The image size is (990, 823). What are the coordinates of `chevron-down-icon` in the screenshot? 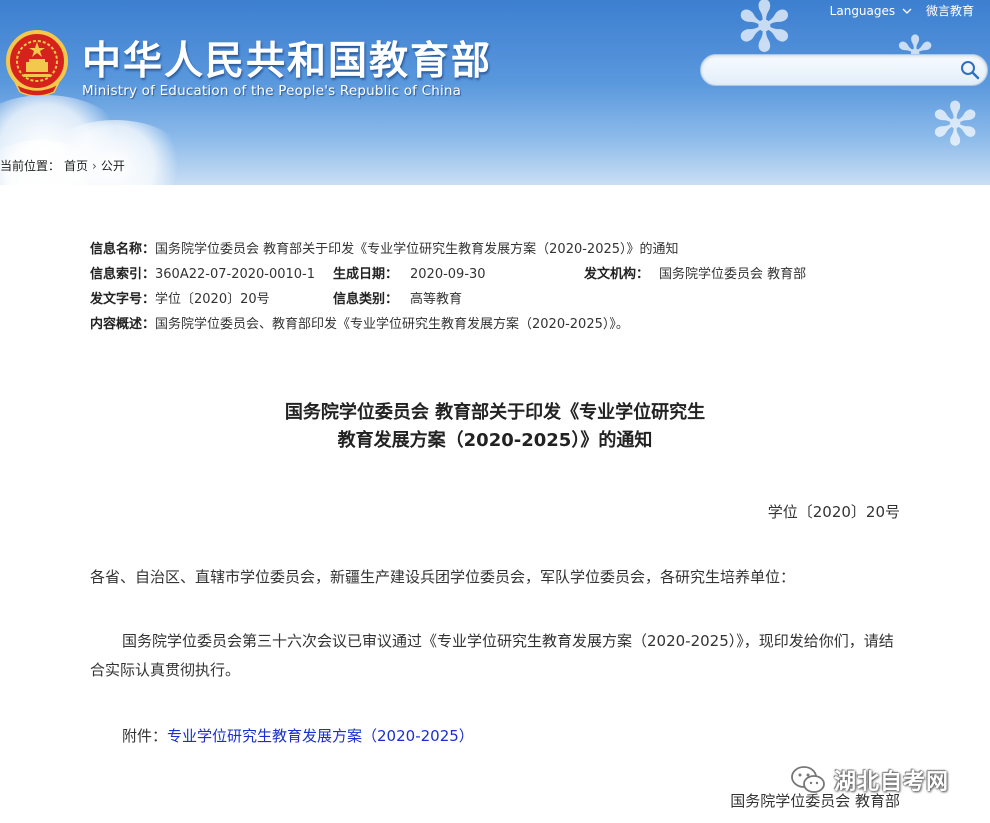 It's located at (907, 11).